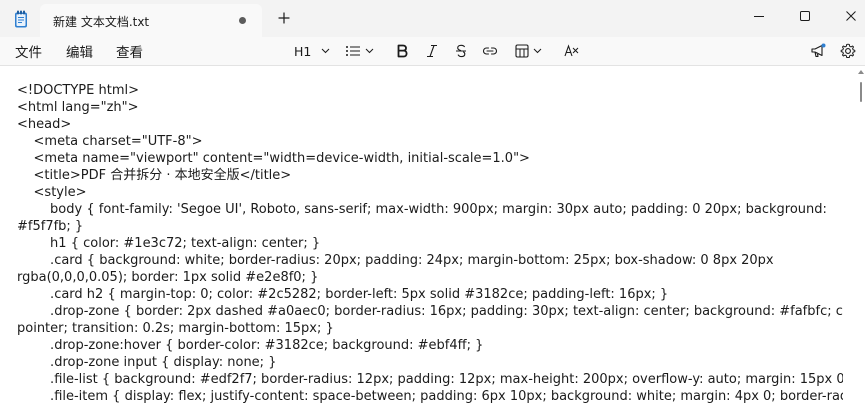  I want to click on strikethrough-button, so click(461, 51).